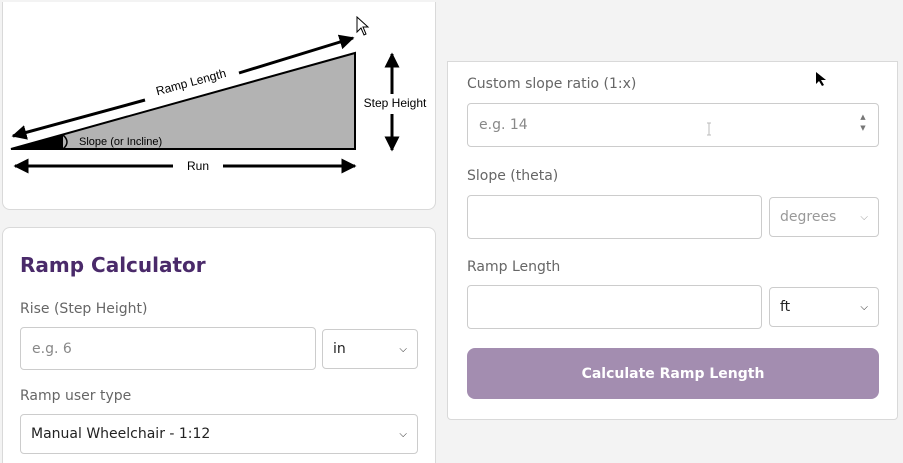 This screenshot has height=463, width=903. I want to click on user-type-value: Manual Wheelchair - 1:12, so click(121, 434).